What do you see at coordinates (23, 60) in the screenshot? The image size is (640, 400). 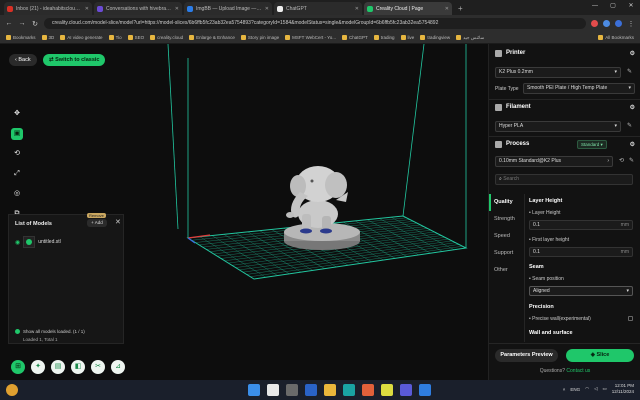 I see `back-button: ‹ Back` at bounding box center [23, 60].